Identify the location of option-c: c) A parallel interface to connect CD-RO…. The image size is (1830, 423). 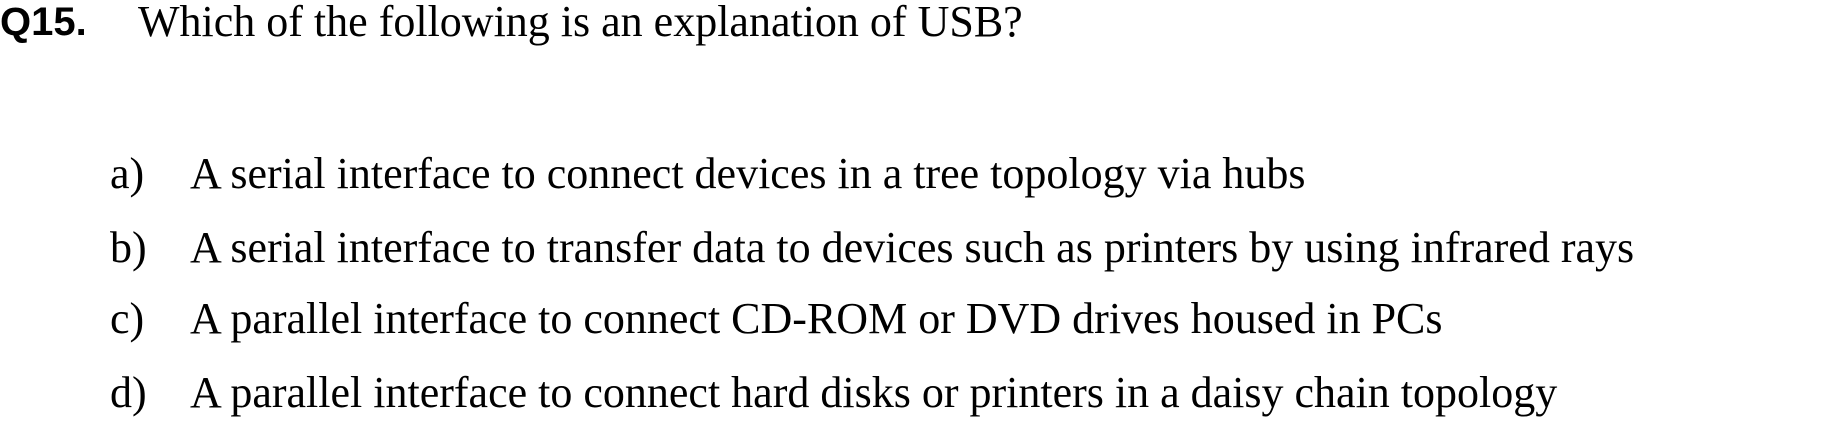
(915, 319).